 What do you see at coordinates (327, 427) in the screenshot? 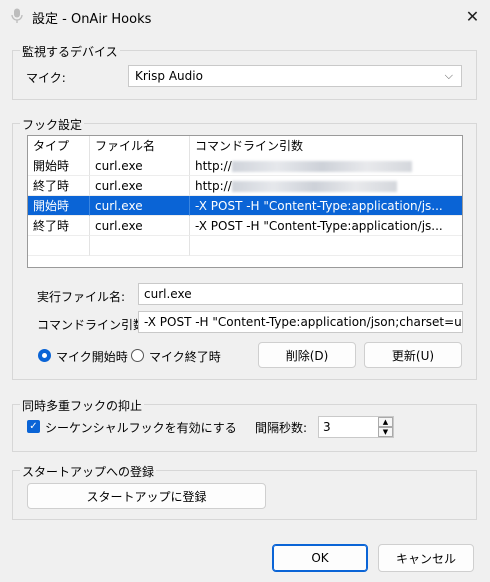
I see `interval-value: 3` at bounding box center [327, 427].